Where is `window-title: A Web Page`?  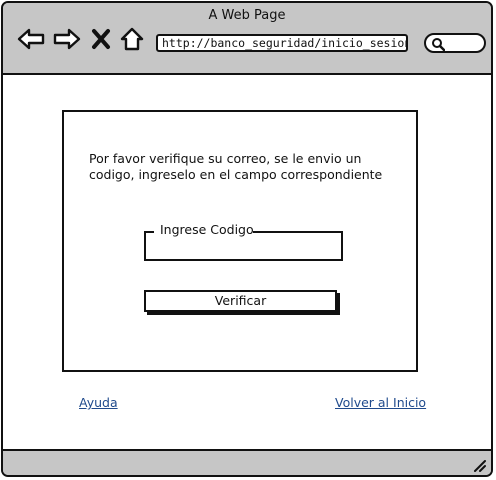
window-title: A Web Page is located at coordinates (247, 15).